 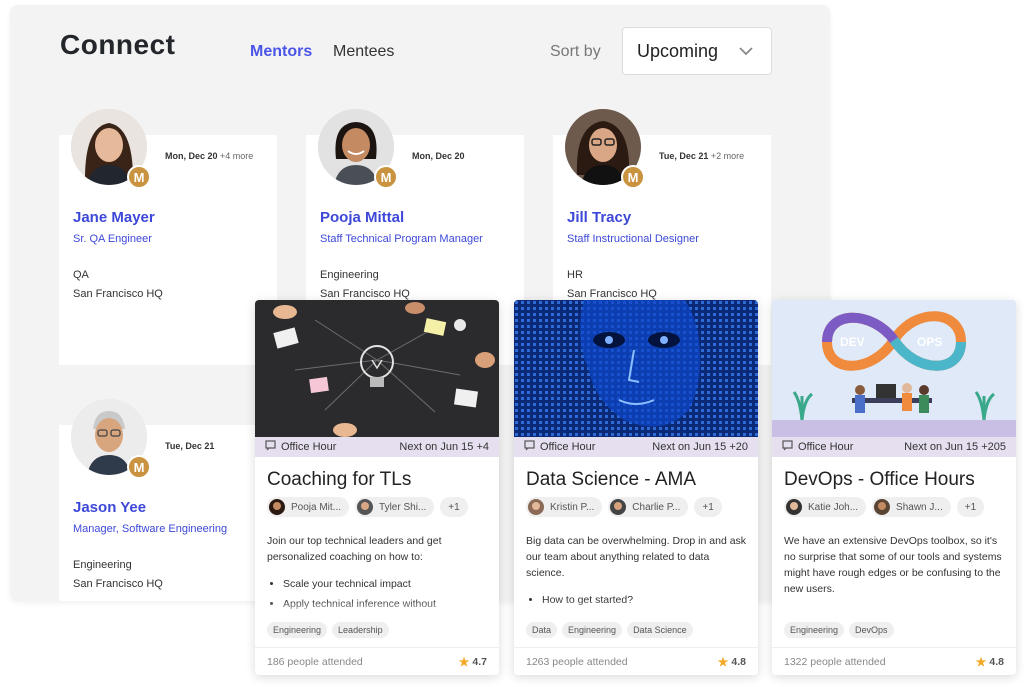 What do you see at coordinates (575, 275) in the screenshot?
I see `mentor-department: HR` at bounding box center [575, 275].